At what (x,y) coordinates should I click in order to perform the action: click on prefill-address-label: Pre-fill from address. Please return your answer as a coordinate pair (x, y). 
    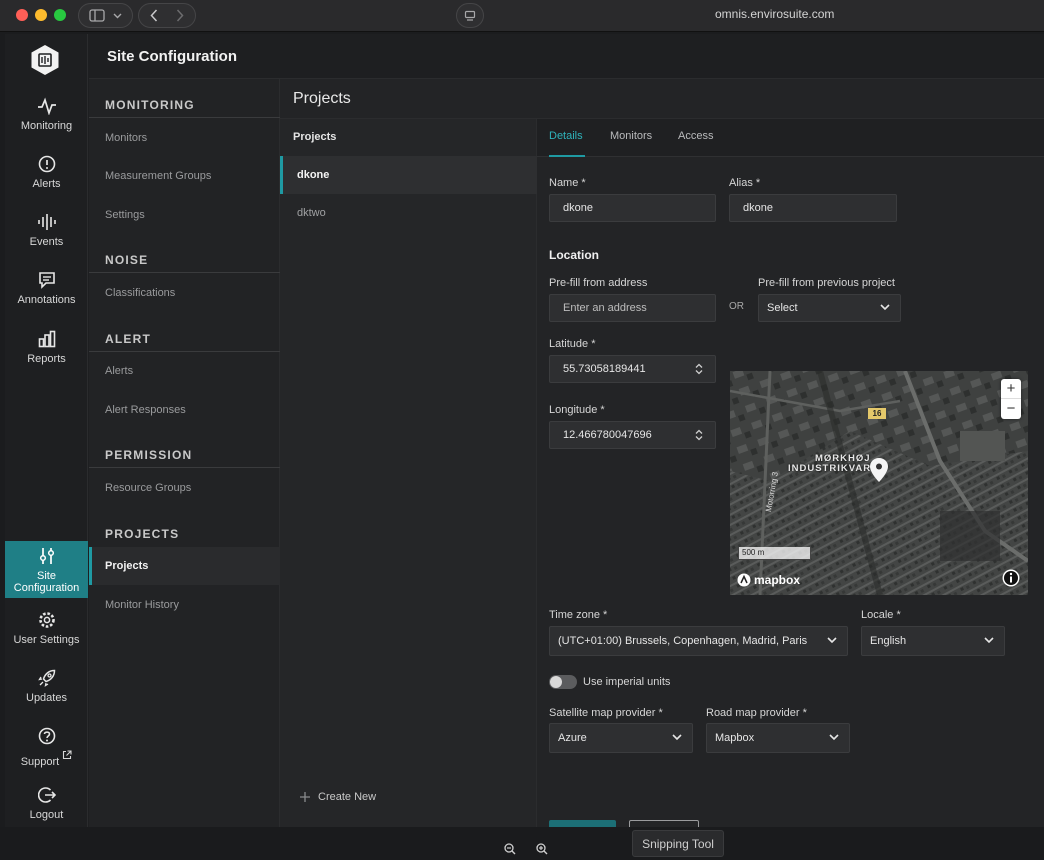
    Looking at the image, I should click on (598, 283).